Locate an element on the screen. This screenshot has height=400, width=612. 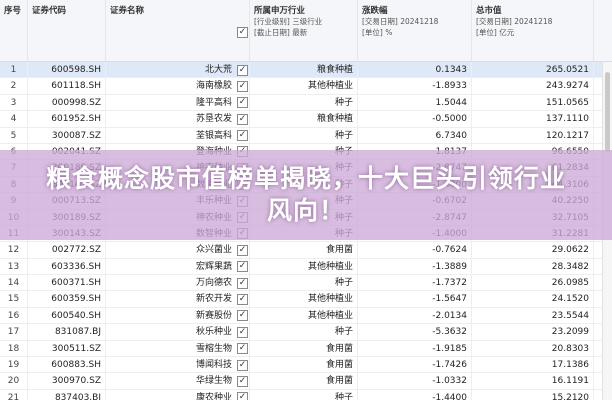
scrollbar-thumb is located at coordinates (607, 112).